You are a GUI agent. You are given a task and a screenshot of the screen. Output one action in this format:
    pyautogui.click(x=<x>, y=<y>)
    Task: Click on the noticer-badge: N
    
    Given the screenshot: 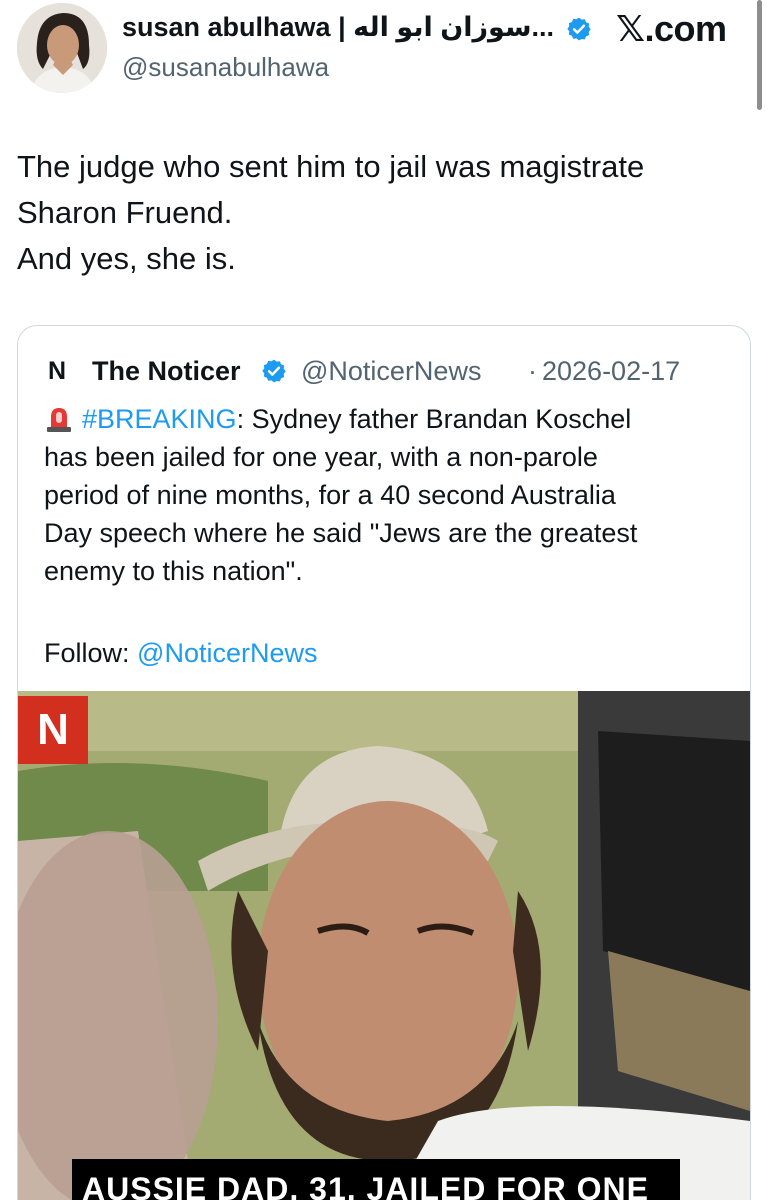 What is the action you would take?
    pyautogui.click(x=53, y=730)
    